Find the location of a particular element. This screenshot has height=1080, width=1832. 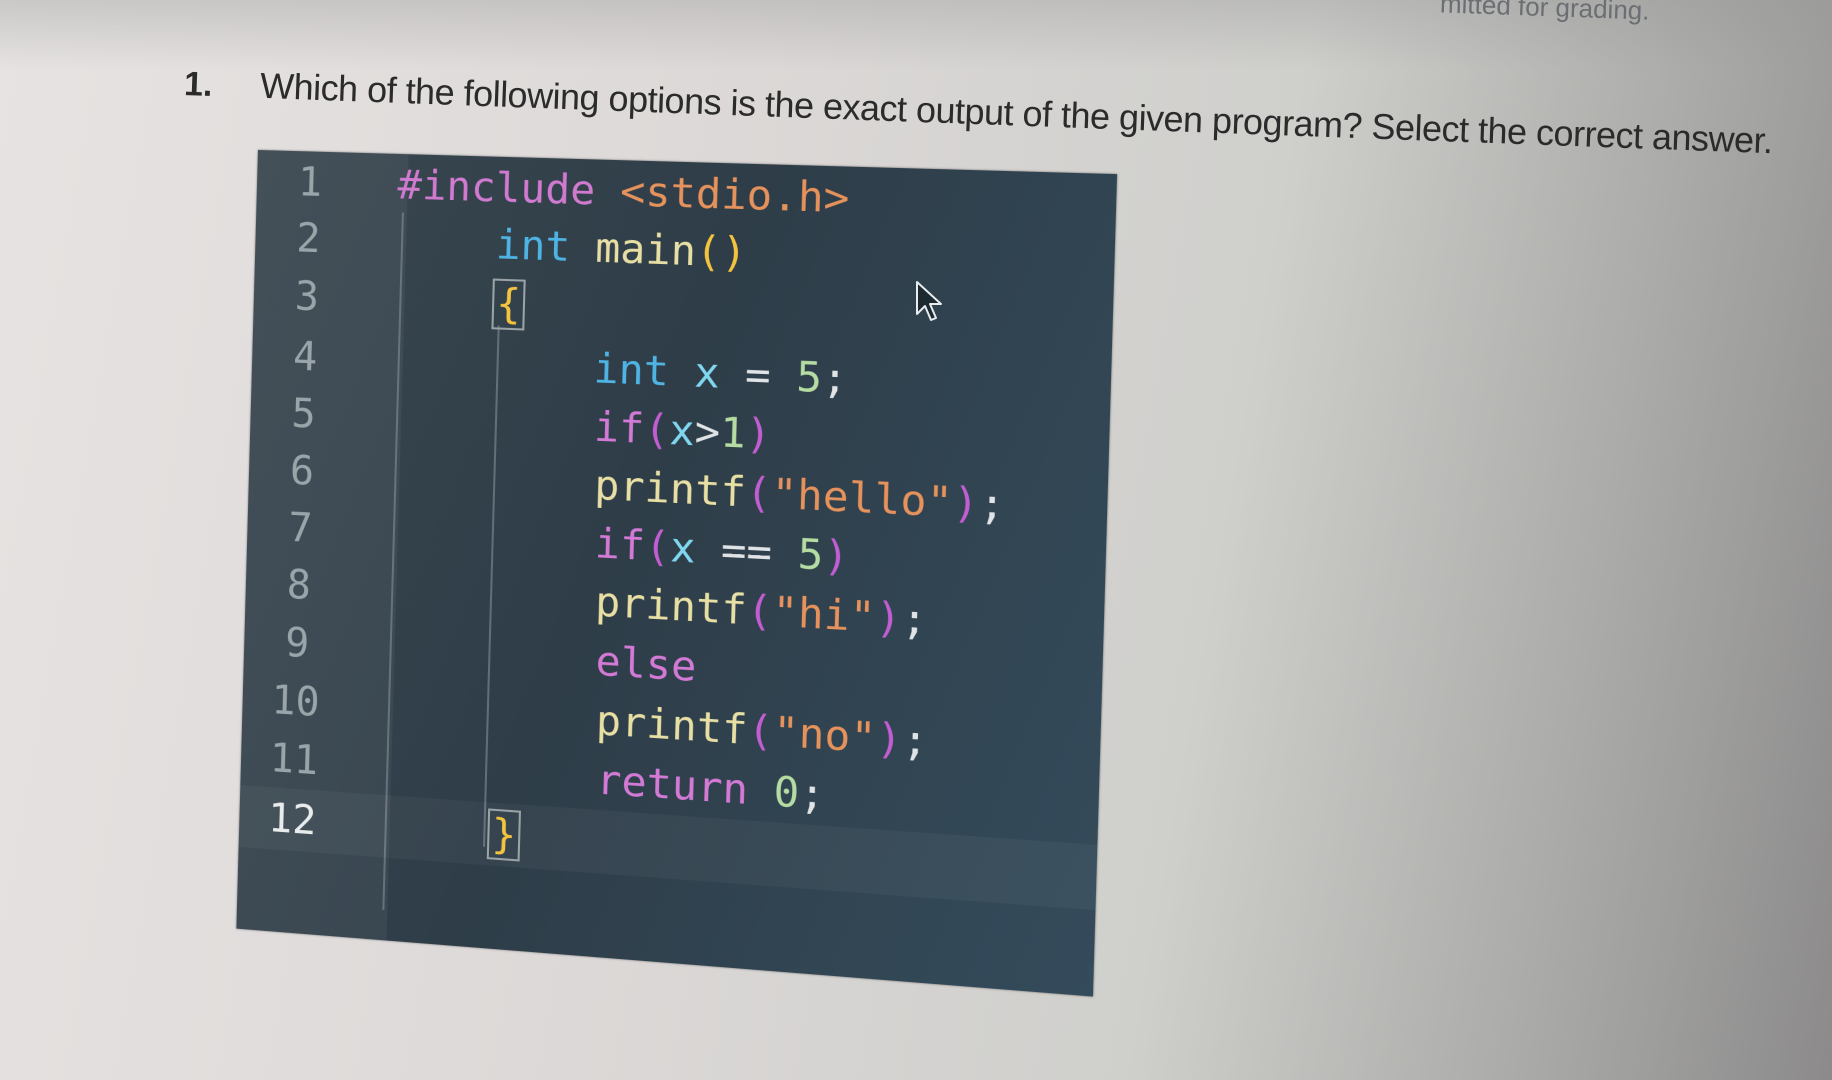

token-brace-open: { is located at coordinates (508, 304).